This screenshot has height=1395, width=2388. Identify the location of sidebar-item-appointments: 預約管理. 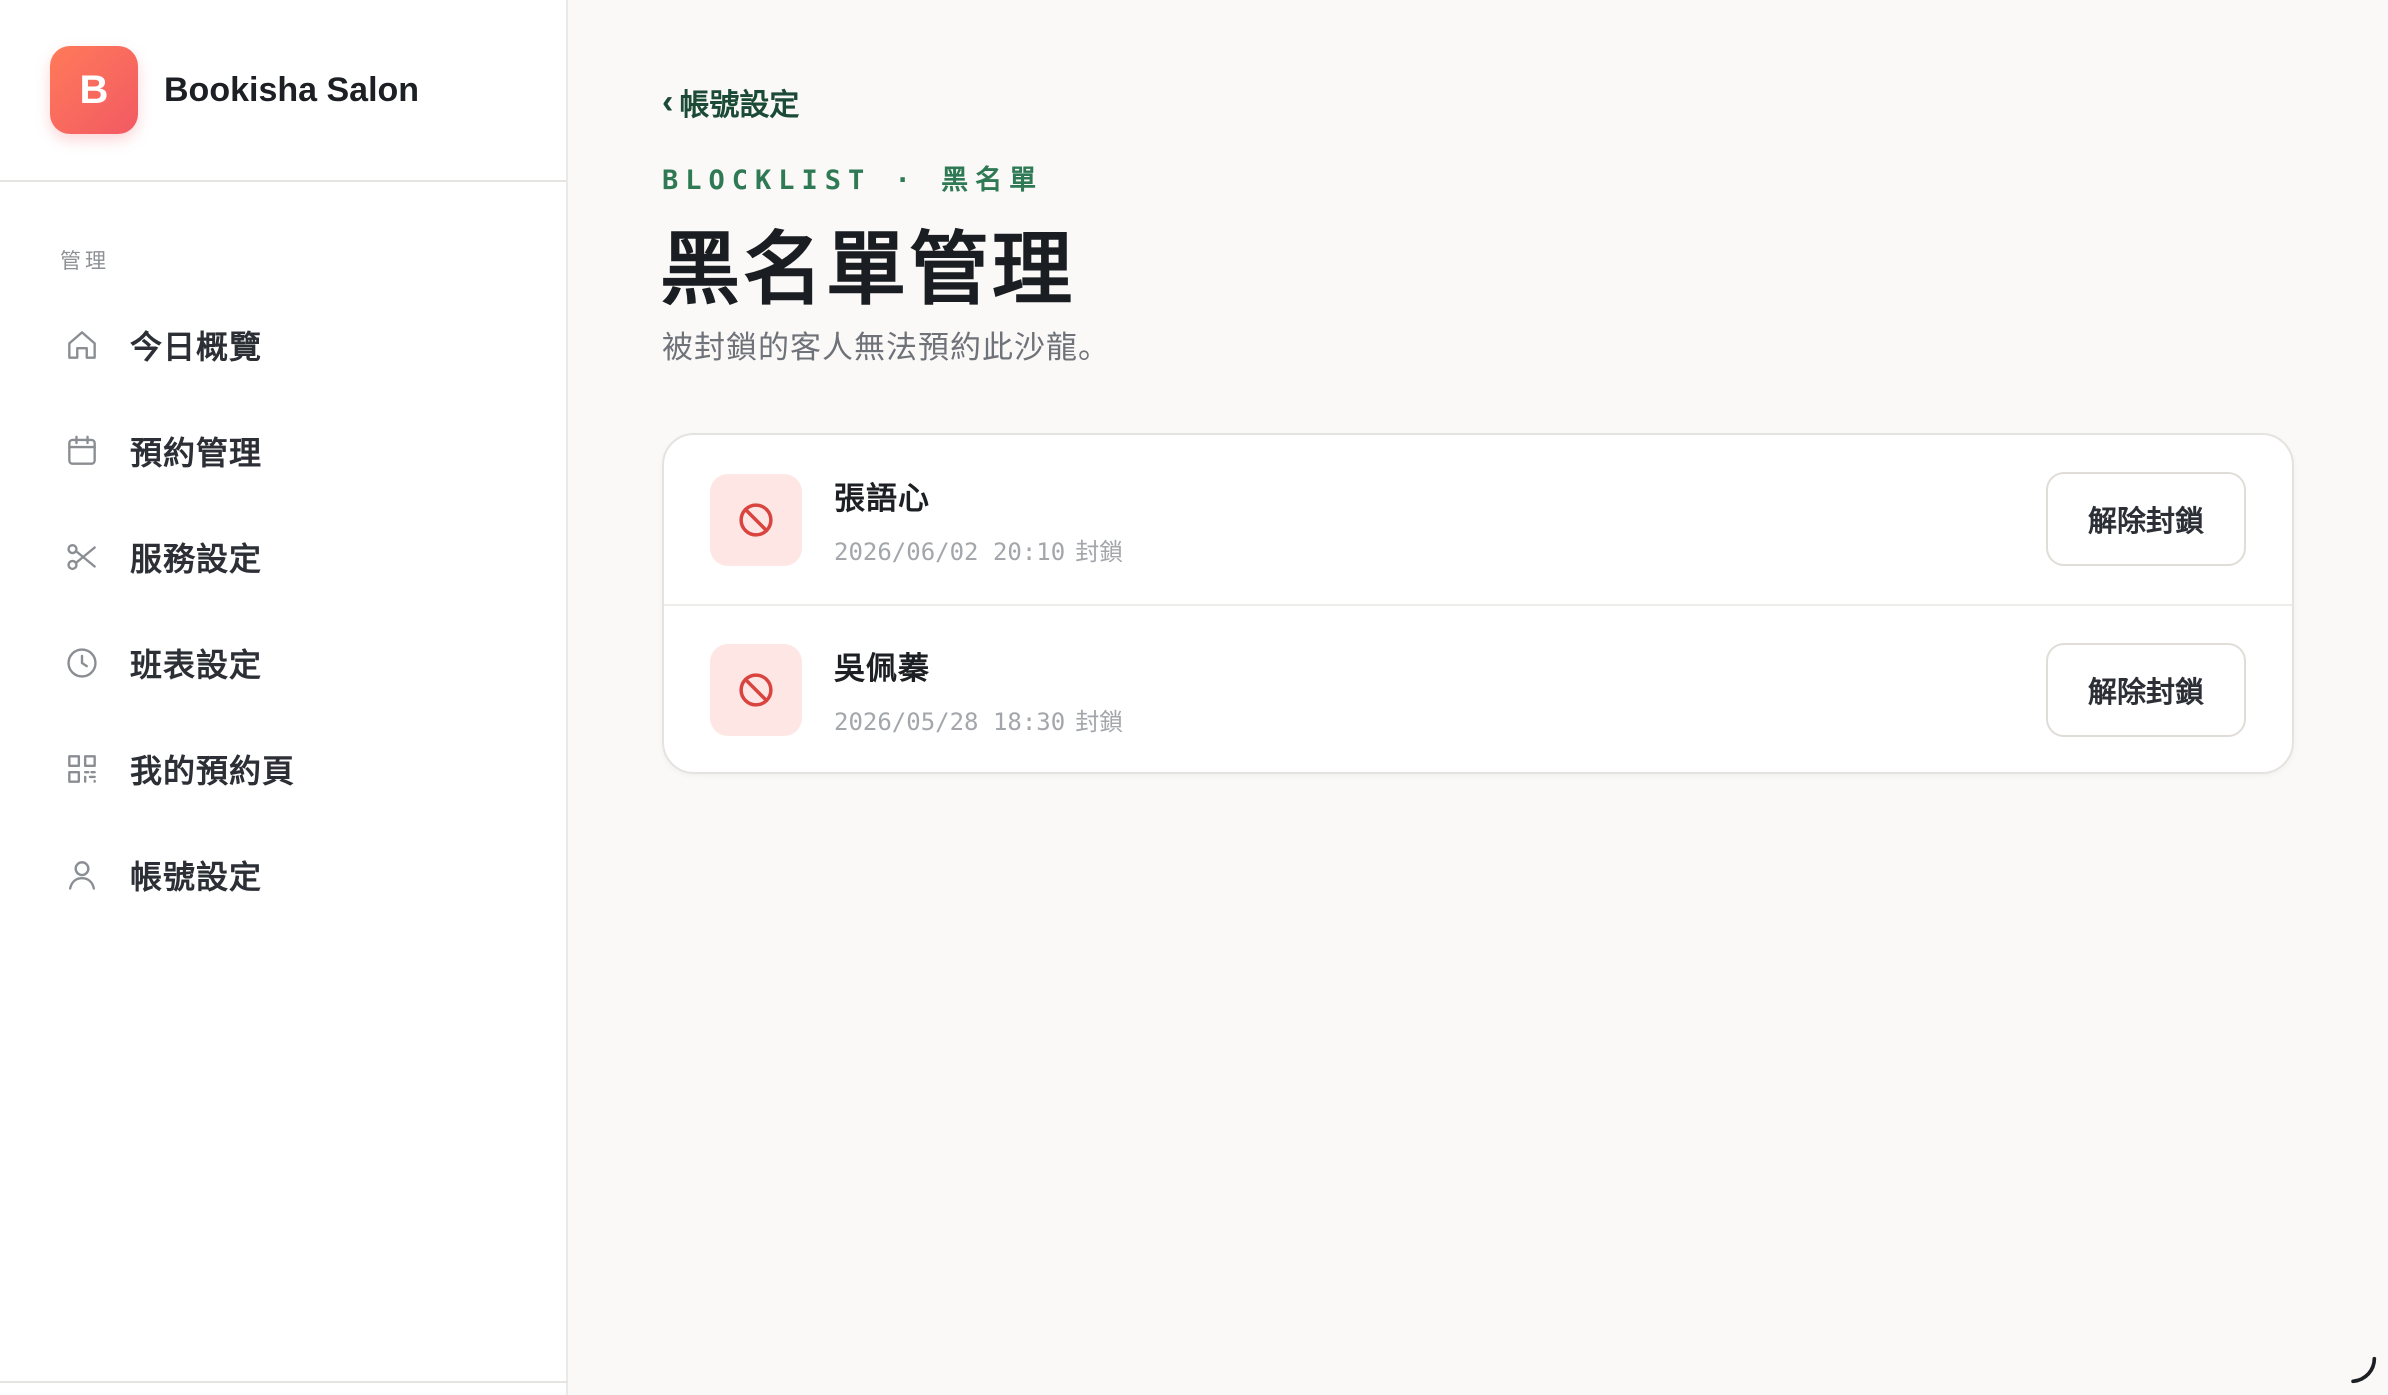
(285, 451).